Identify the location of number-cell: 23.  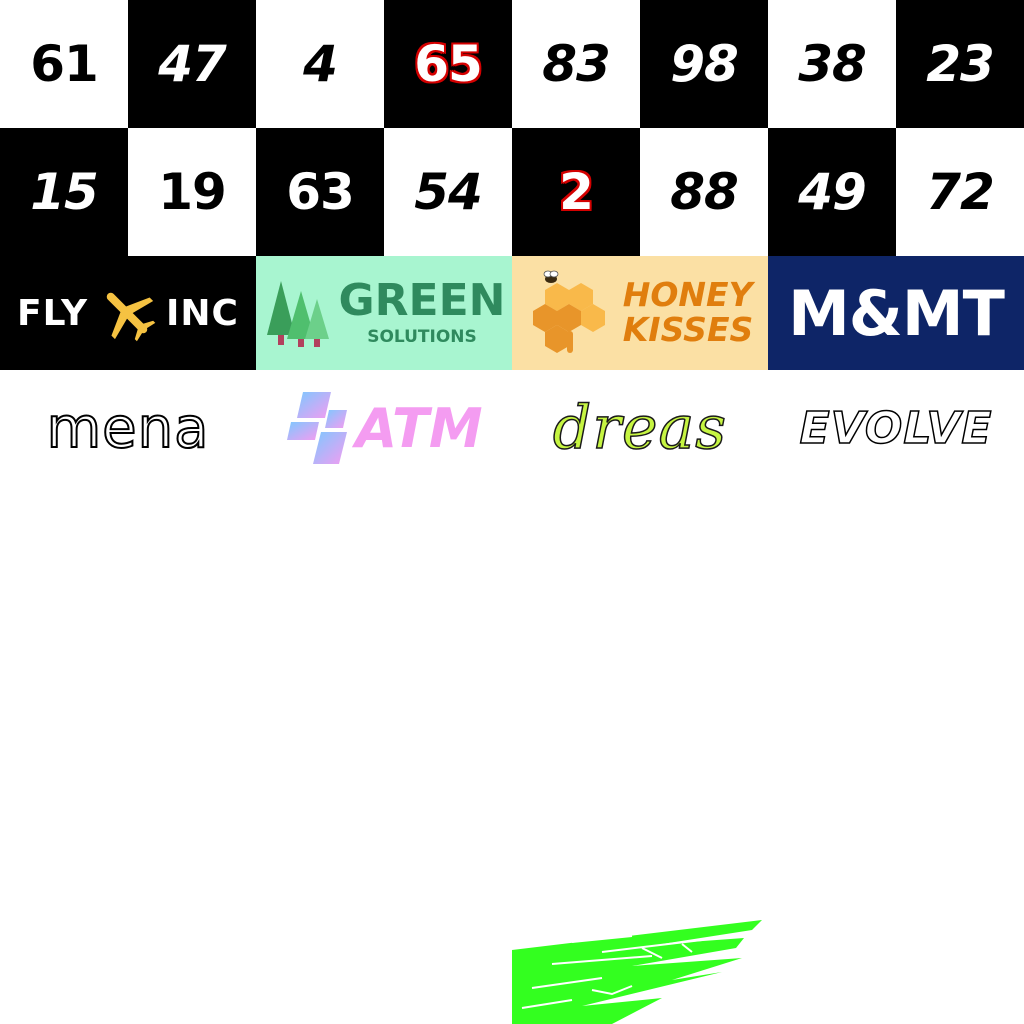
(960, 64).